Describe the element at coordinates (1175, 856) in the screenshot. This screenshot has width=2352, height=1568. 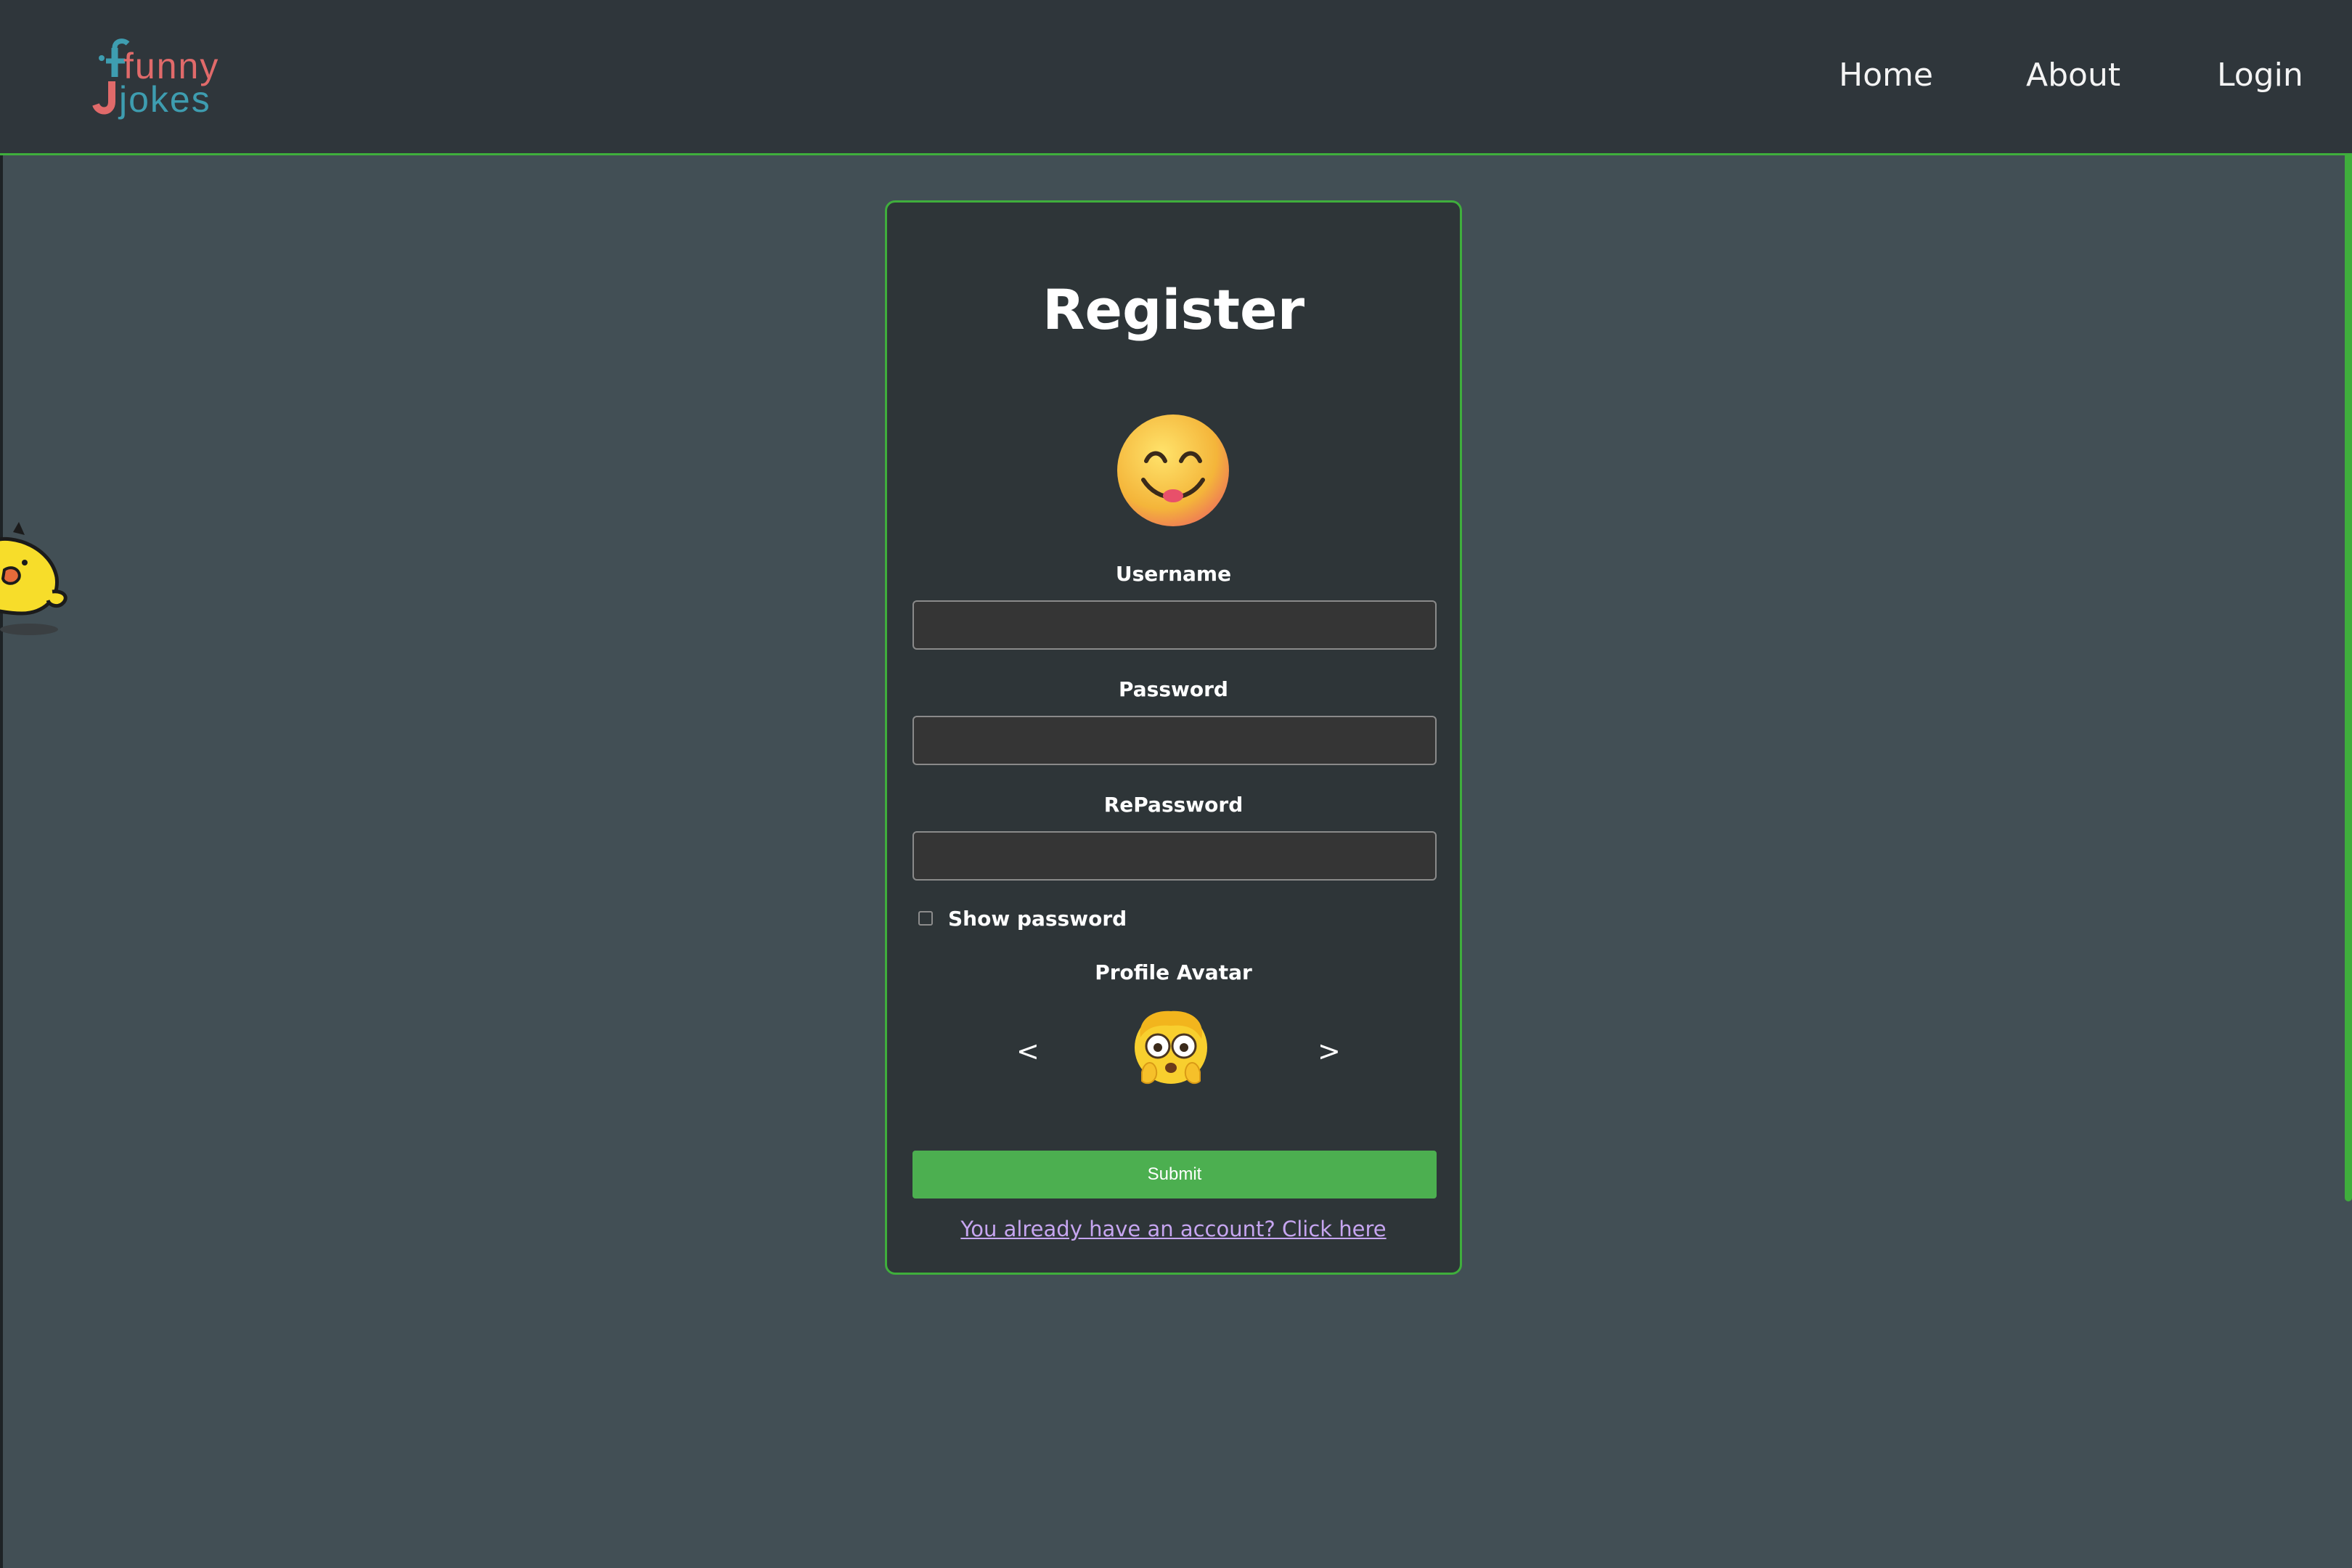
I see `repassword-input` at that location.